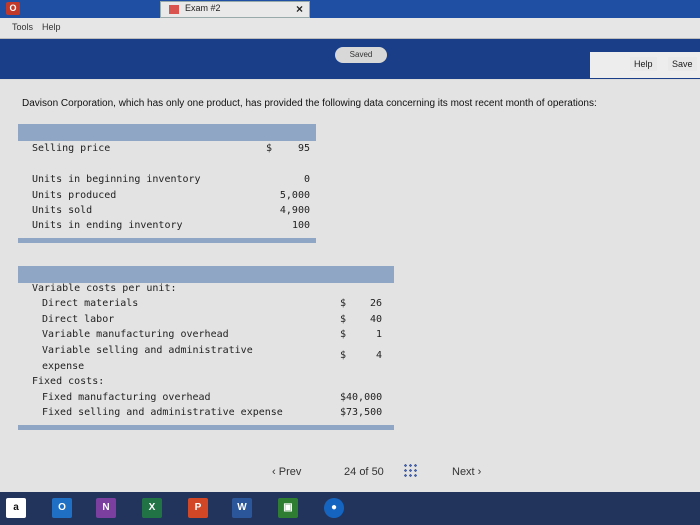  I want to click on variable-costs-heading: Variable costs per unit:, so click(104, 288).